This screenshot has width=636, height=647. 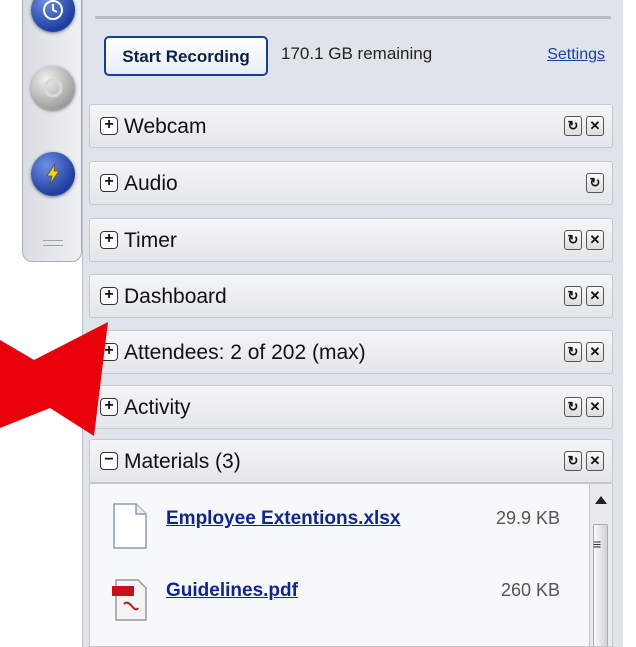 What do you see at coordinates (351, 296) in the screenshot?
I see `section-dashboard: + Dashboard ↻ ✕` at bounding box center [351, 296].